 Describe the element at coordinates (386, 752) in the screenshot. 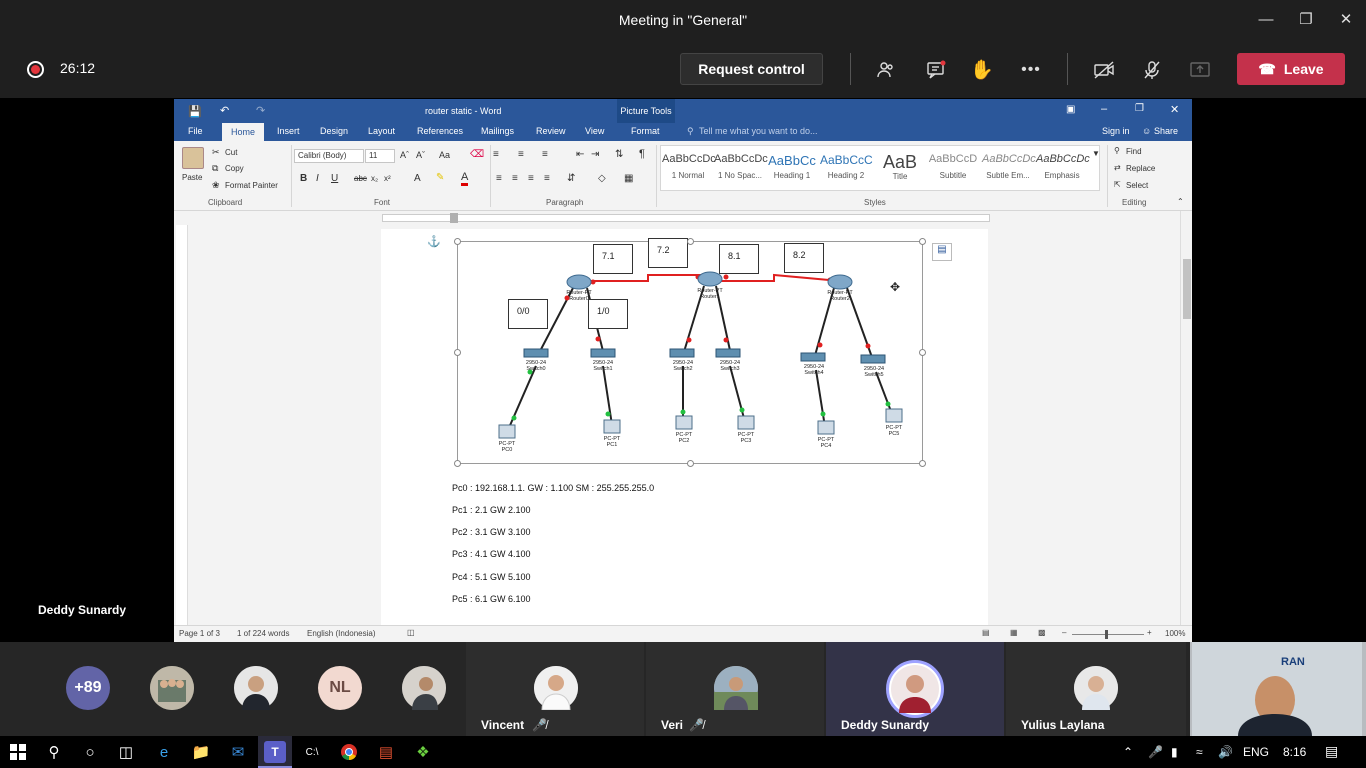

I see `app-icon: ▤` at that location.